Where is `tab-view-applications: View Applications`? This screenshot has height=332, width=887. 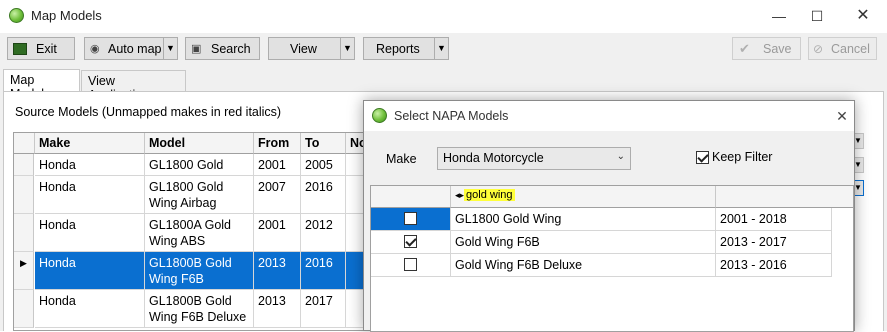
tab-view-applications: View Applications is located at coordinates (133, 86).